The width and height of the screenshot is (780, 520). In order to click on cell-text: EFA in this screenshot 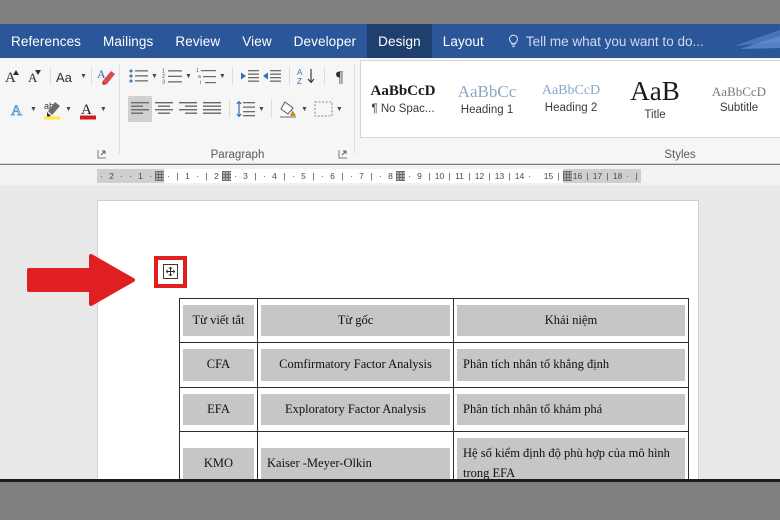, I will do `click(218, 409)`.